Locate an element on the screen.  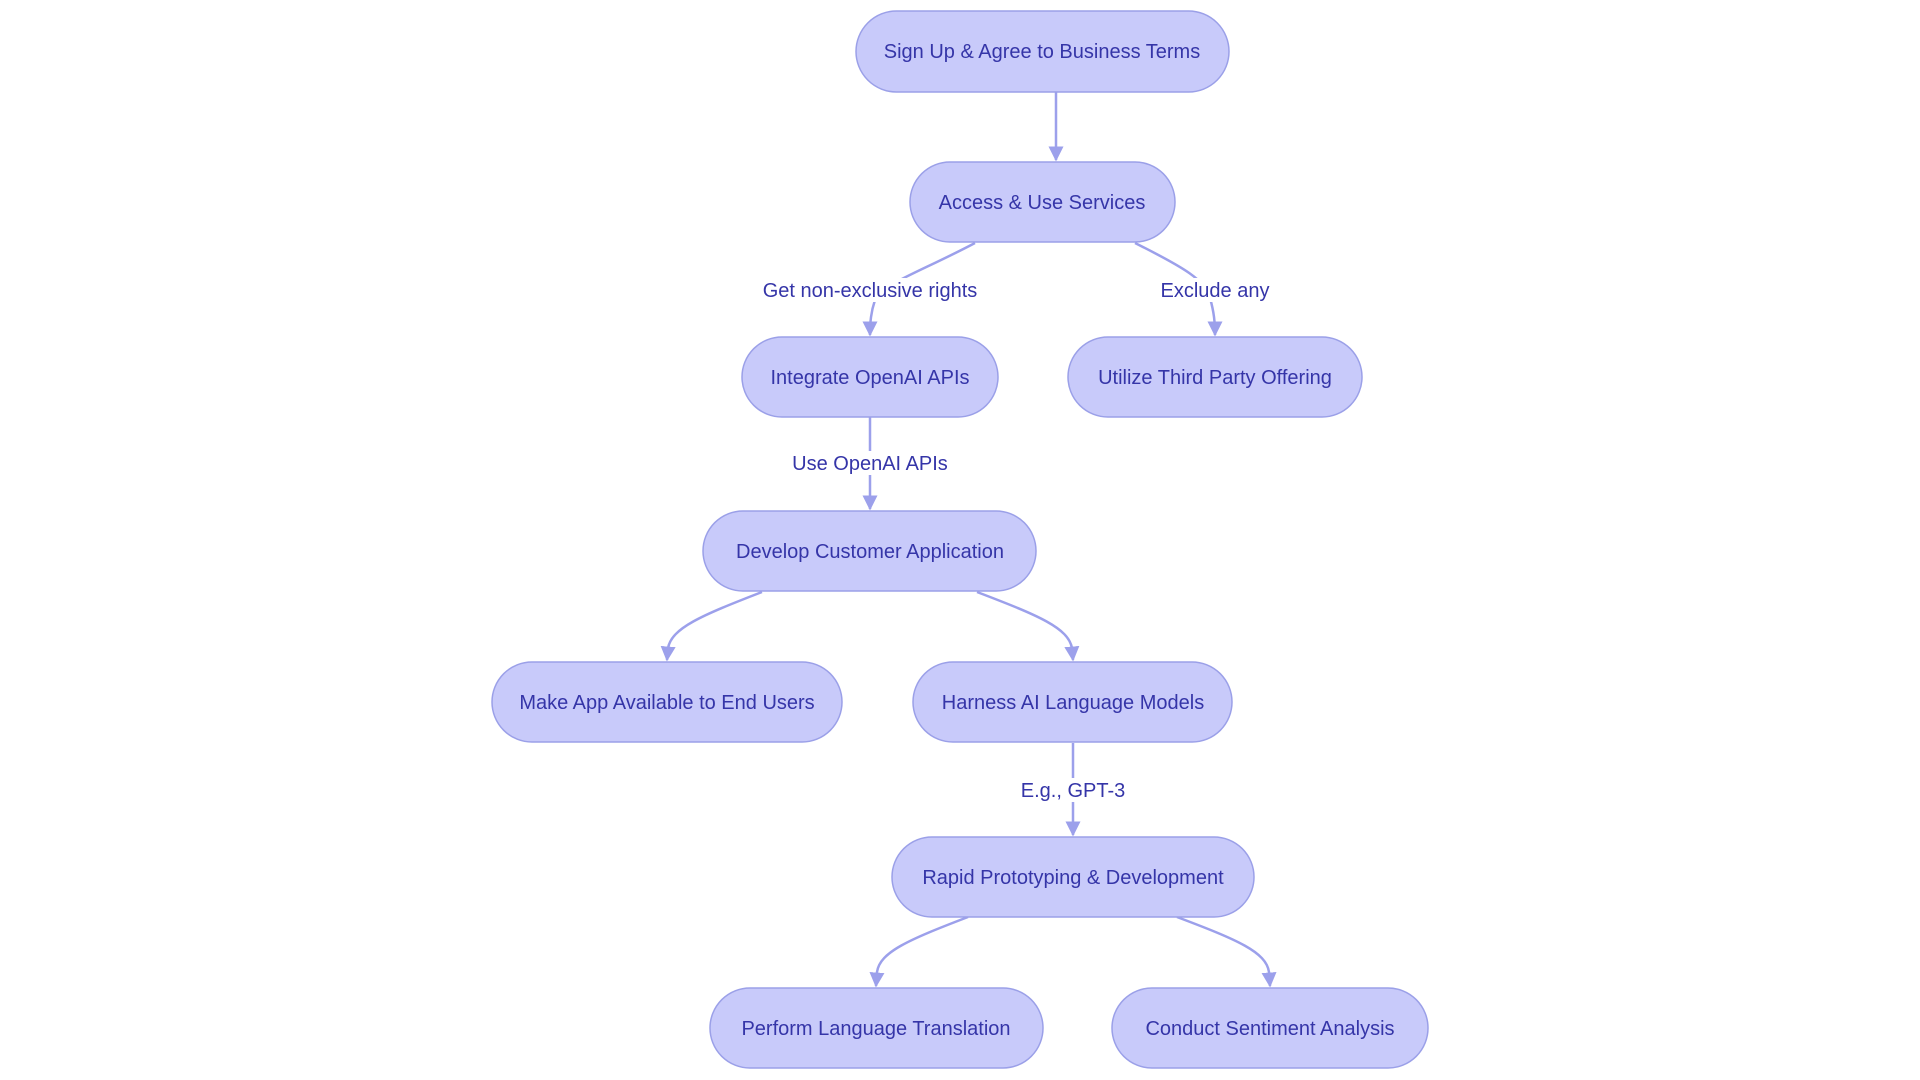
edge-label-get-rights: Get non-exclusive rights is located at coordinates (870, 291).